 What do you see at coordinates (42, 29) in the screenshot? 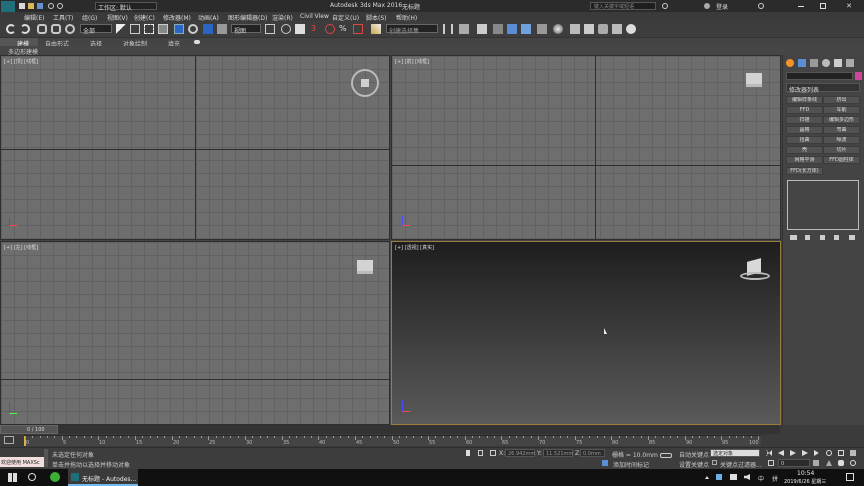
I see `link-icon` at bounding box center [42, 29].